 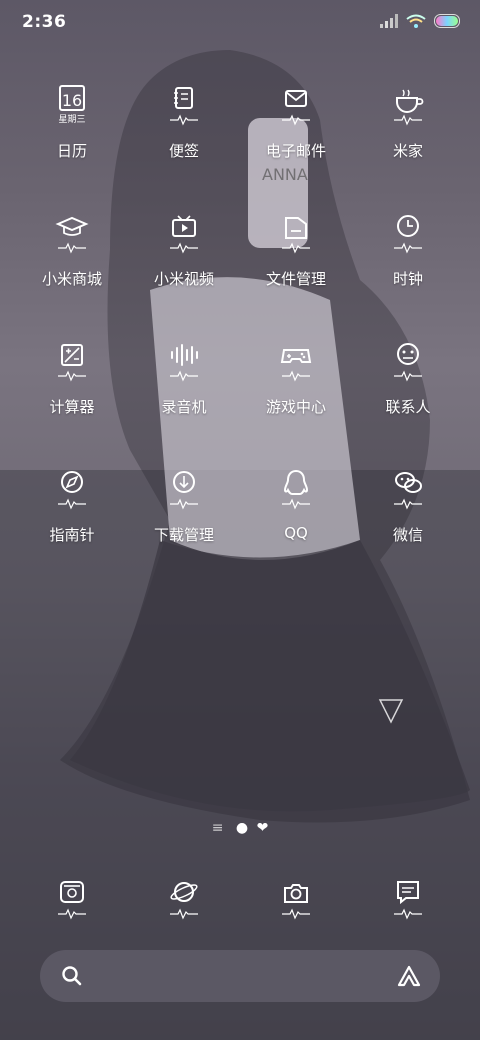 I want to click on battery-icon, so click(x=447, y=21).